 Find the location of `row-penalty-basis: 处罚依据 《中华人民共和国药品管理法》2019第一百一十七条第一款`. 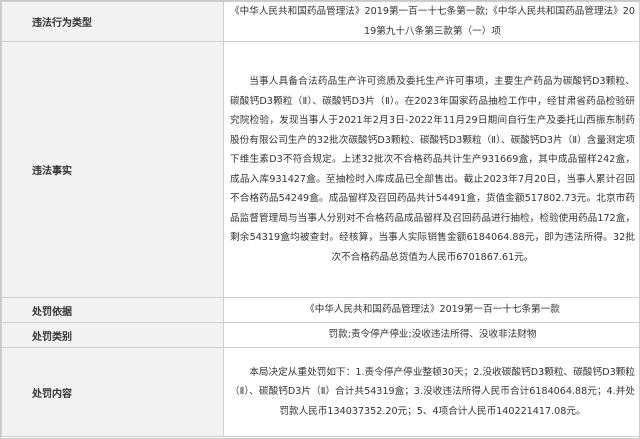

row-penalty-basis: 处罚依据 《中华人民共和国药品管理法》2019第一百一十七条第一款 is located at coordinates (320, 310).